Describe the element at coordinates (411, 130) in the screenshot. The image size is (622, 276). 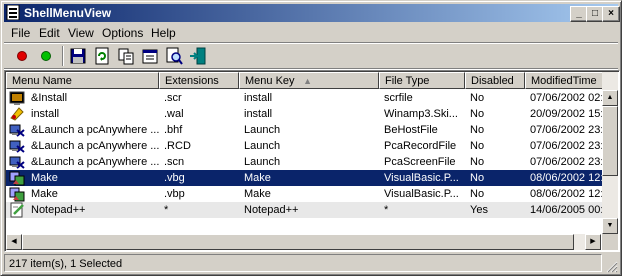
I see `cell-type: BeHostFile` at that location.